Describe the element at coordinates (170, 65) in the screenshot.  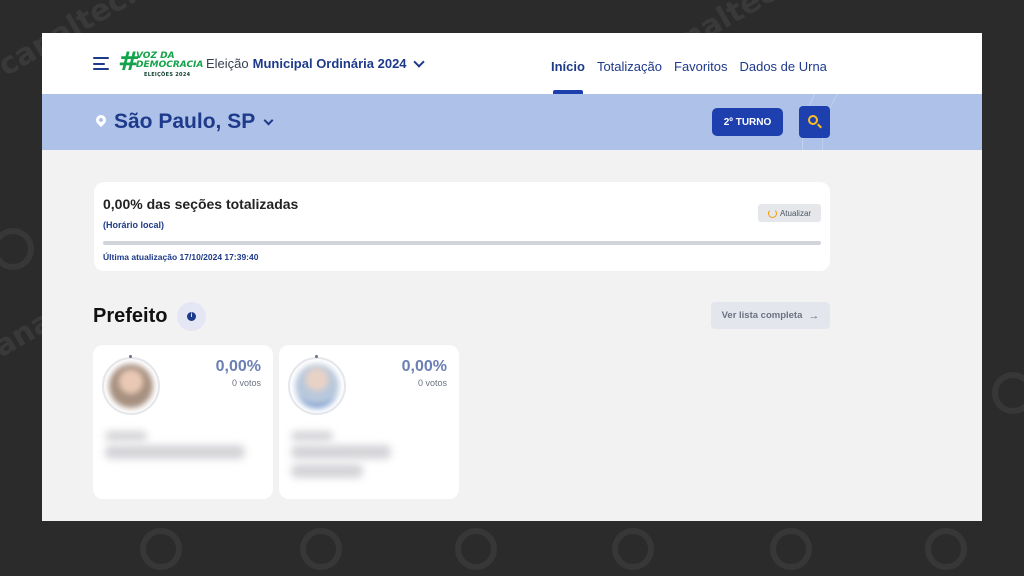
I see `logo-line-2: DEMOCRACIA` at that location.